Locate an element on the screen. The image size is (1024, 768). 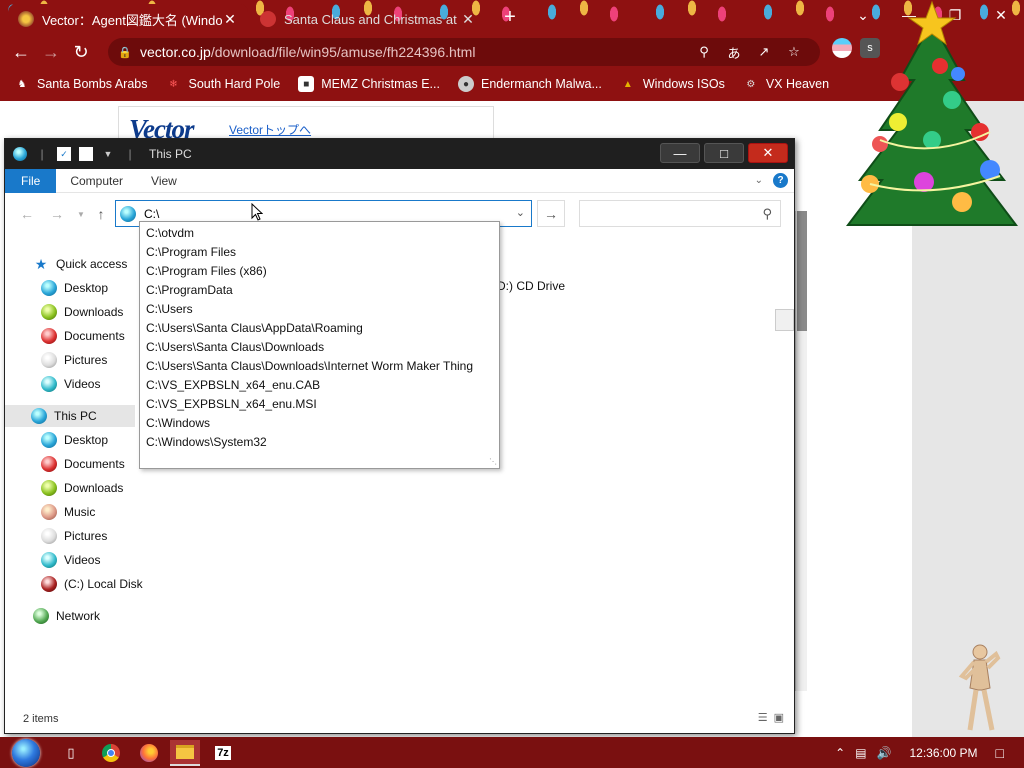
nav-pc-downloads: Downloads is located at coordinates (82, 488).